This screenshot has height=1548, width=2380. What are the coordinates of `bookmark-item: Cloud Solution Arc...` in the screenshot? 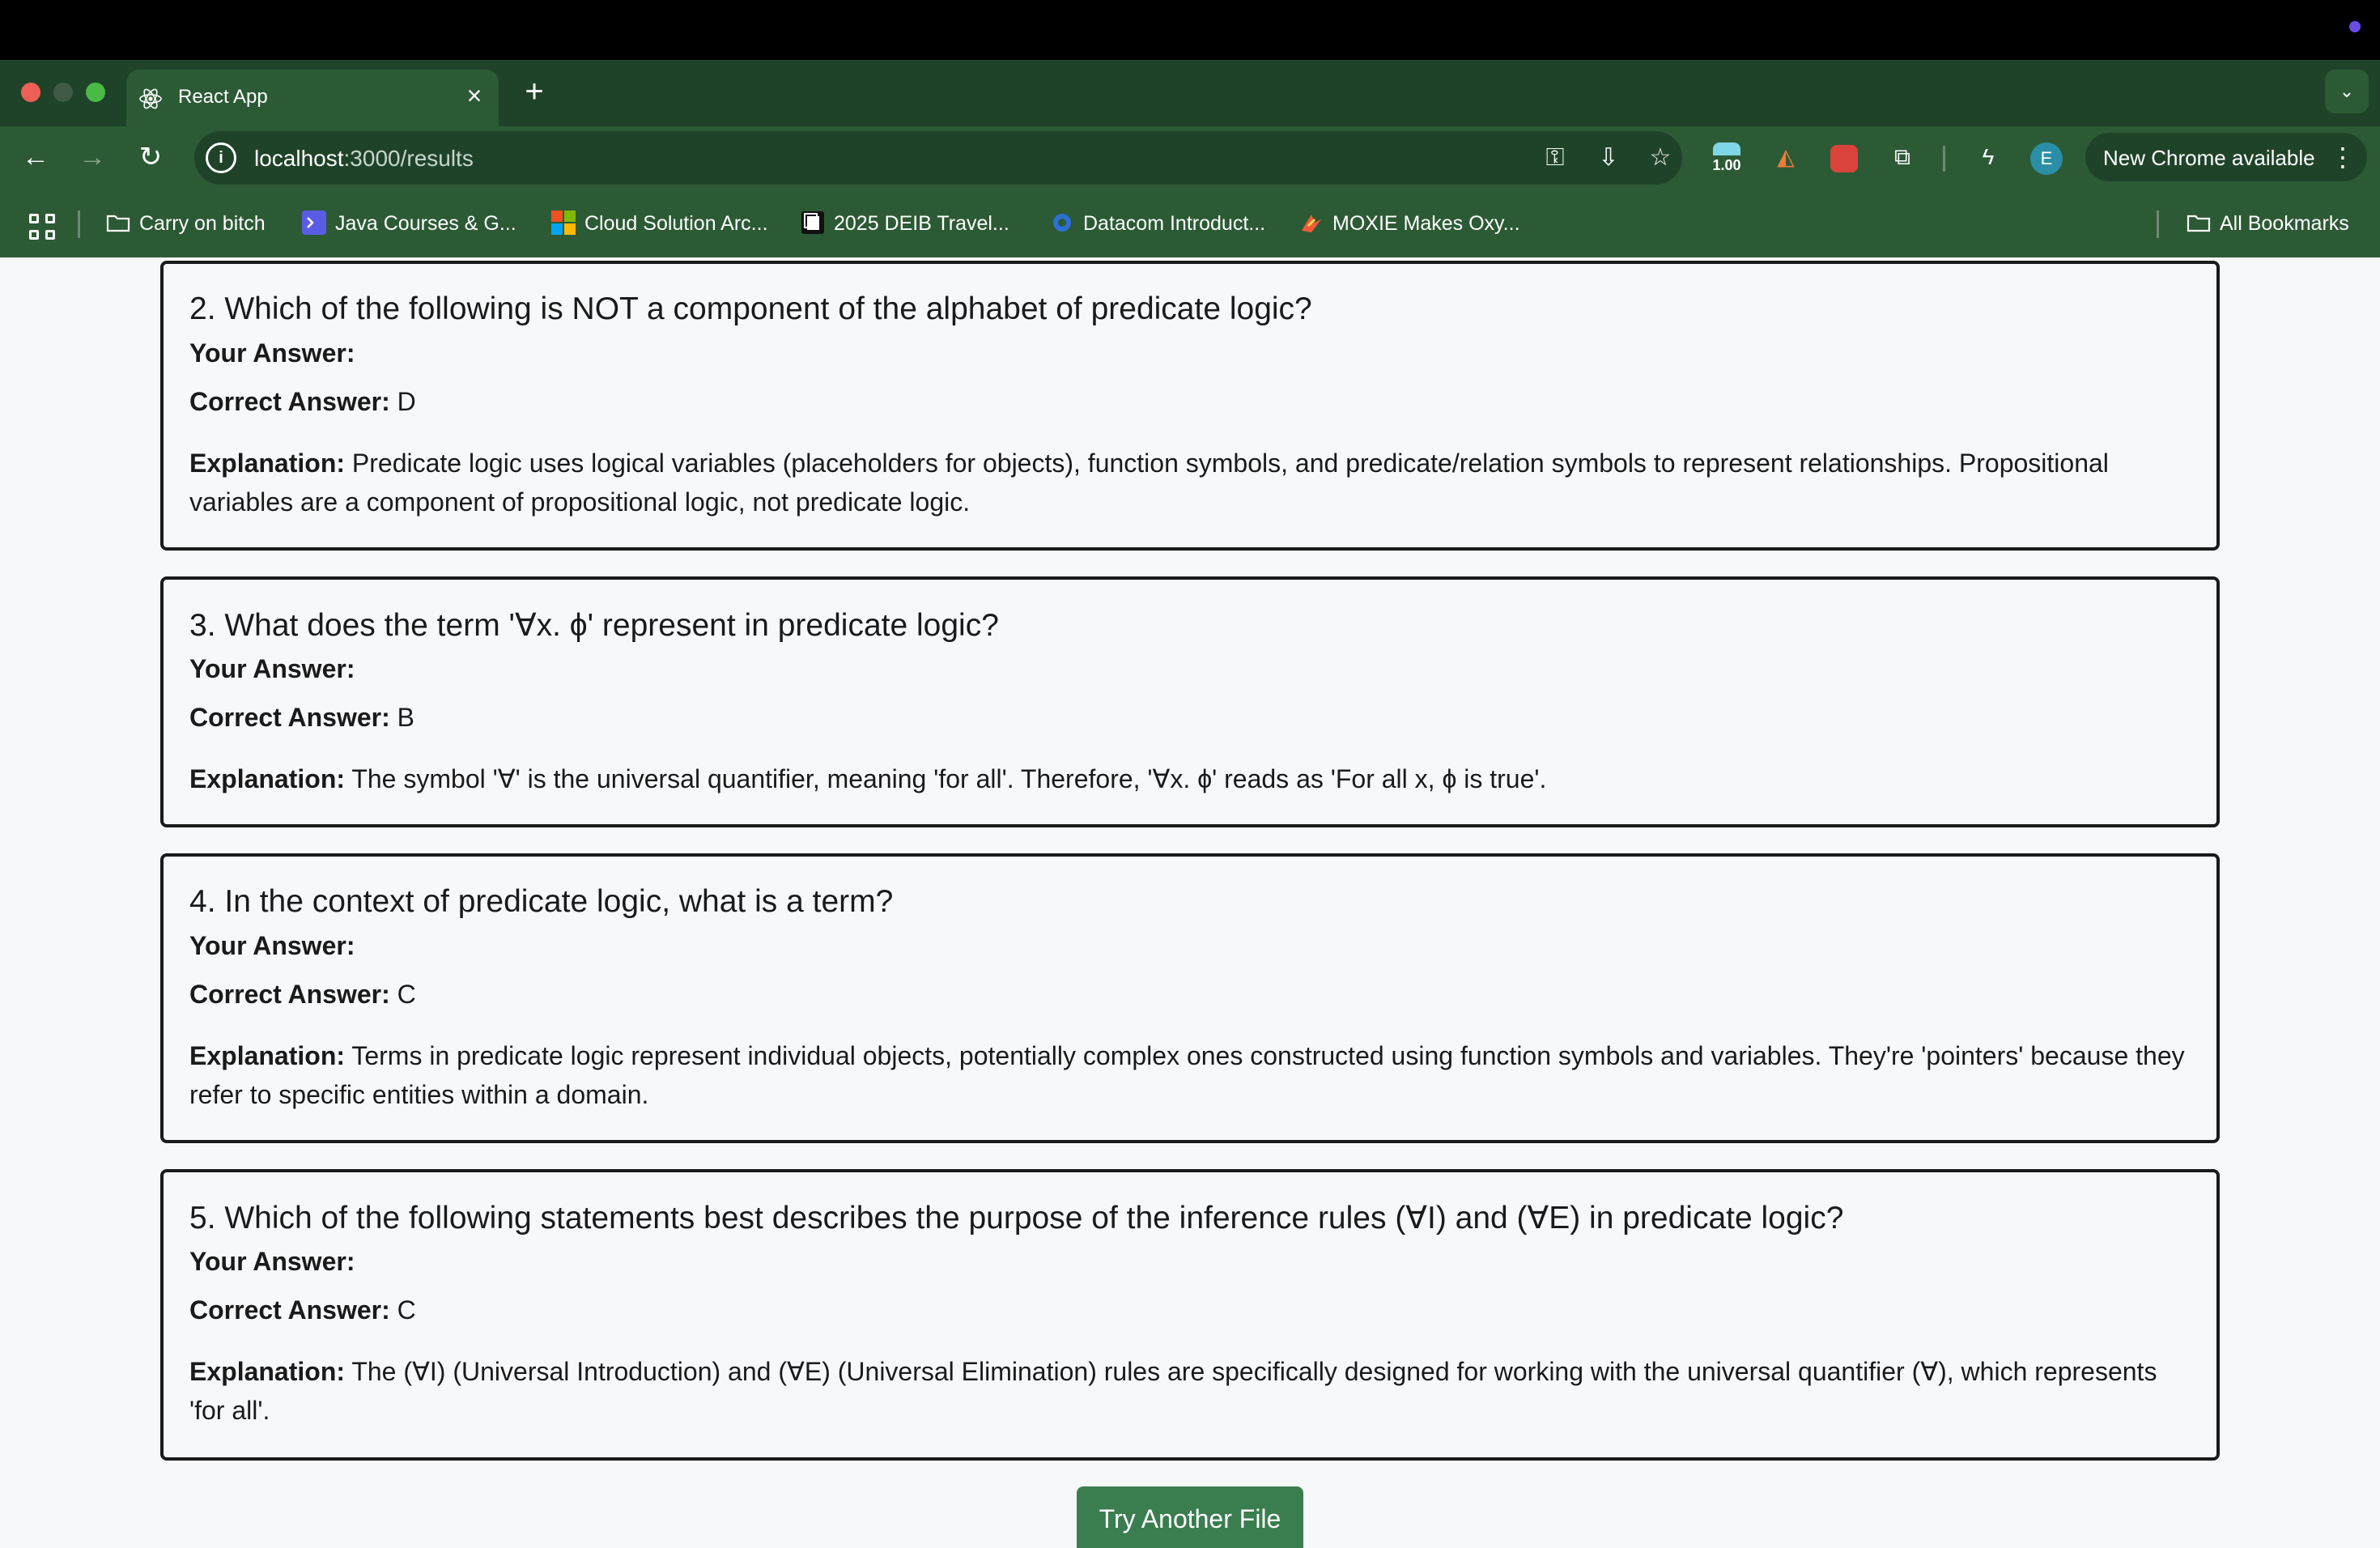 It's located at (659, 223).